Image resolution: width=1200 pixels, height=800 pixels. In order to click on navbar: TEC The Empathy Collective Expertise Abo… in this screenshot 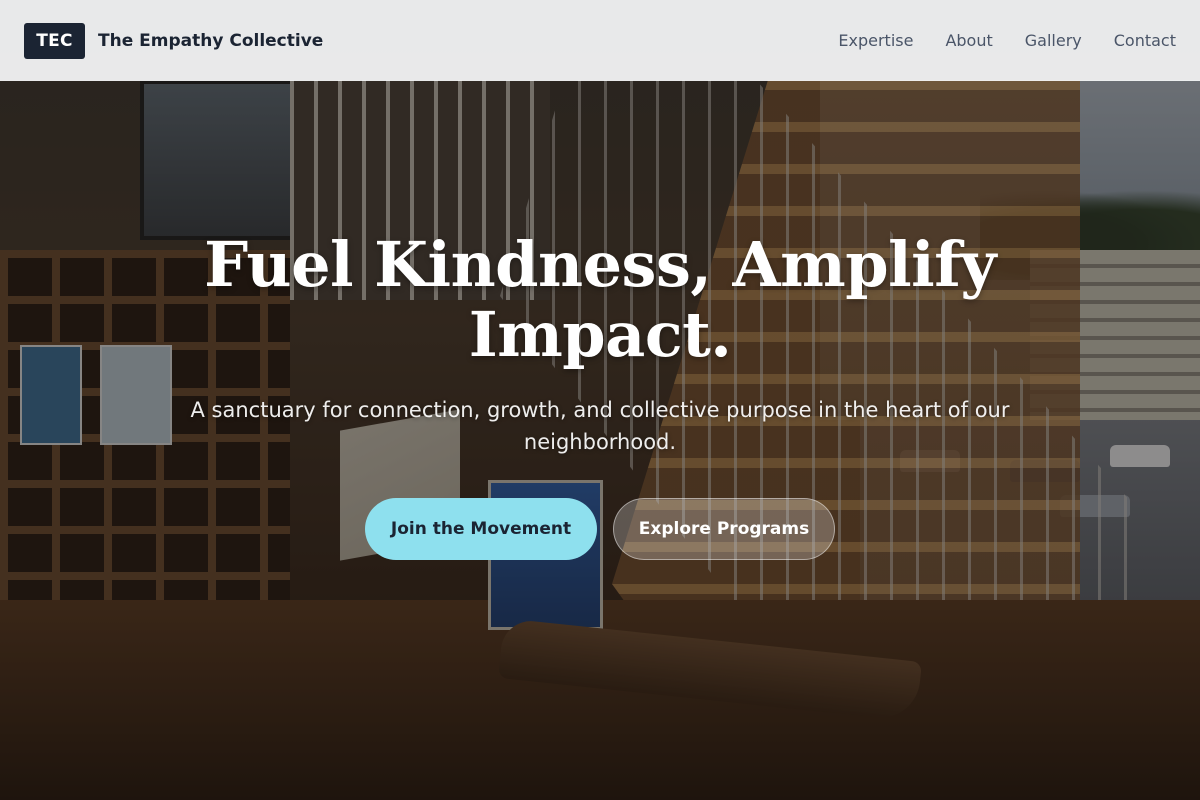, I will do `click(600, 40)`.